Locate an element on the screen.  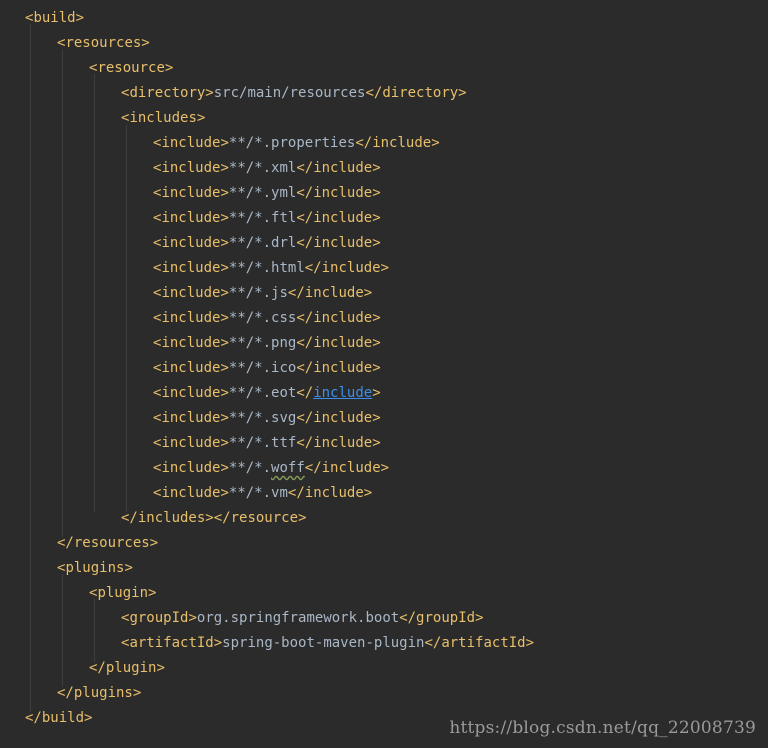
element-text: **/*. is located at coordinates (250, 468).